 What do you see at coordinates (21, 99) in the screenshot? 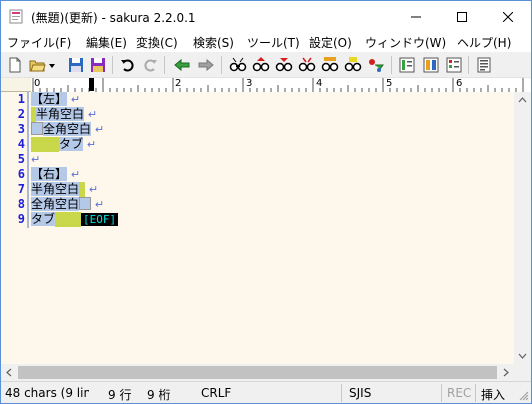
I see `line-number: 1` at bounding box center [21, 99].